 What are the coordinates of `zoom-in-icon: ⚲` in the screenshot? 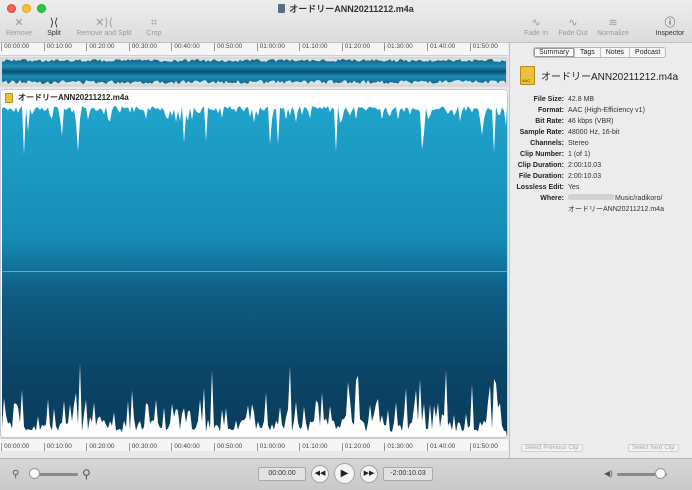 It's located at (86, 474).